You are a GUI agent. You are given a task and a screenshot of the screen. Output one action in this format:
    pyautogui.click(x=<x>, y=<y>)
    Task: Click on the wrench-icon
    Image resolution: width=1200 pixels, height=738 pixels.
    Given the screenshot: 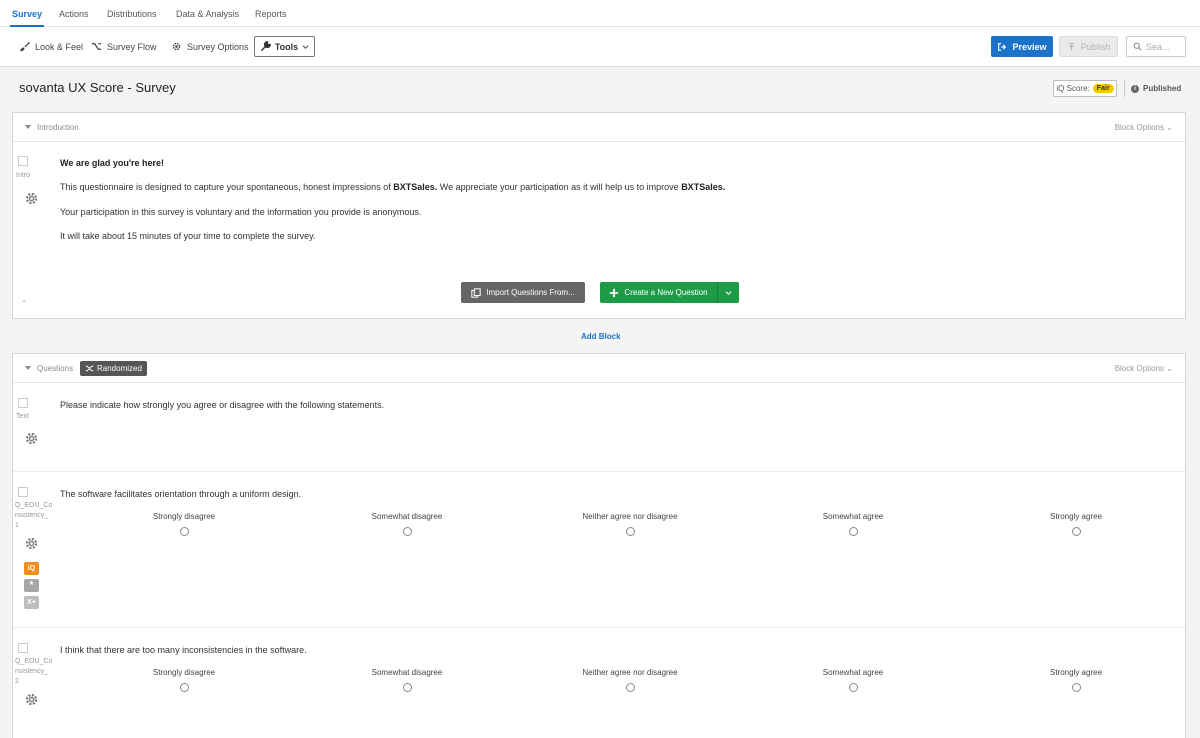 What is the action you would take?
    pyautogui.click(x=265, y=46)
    